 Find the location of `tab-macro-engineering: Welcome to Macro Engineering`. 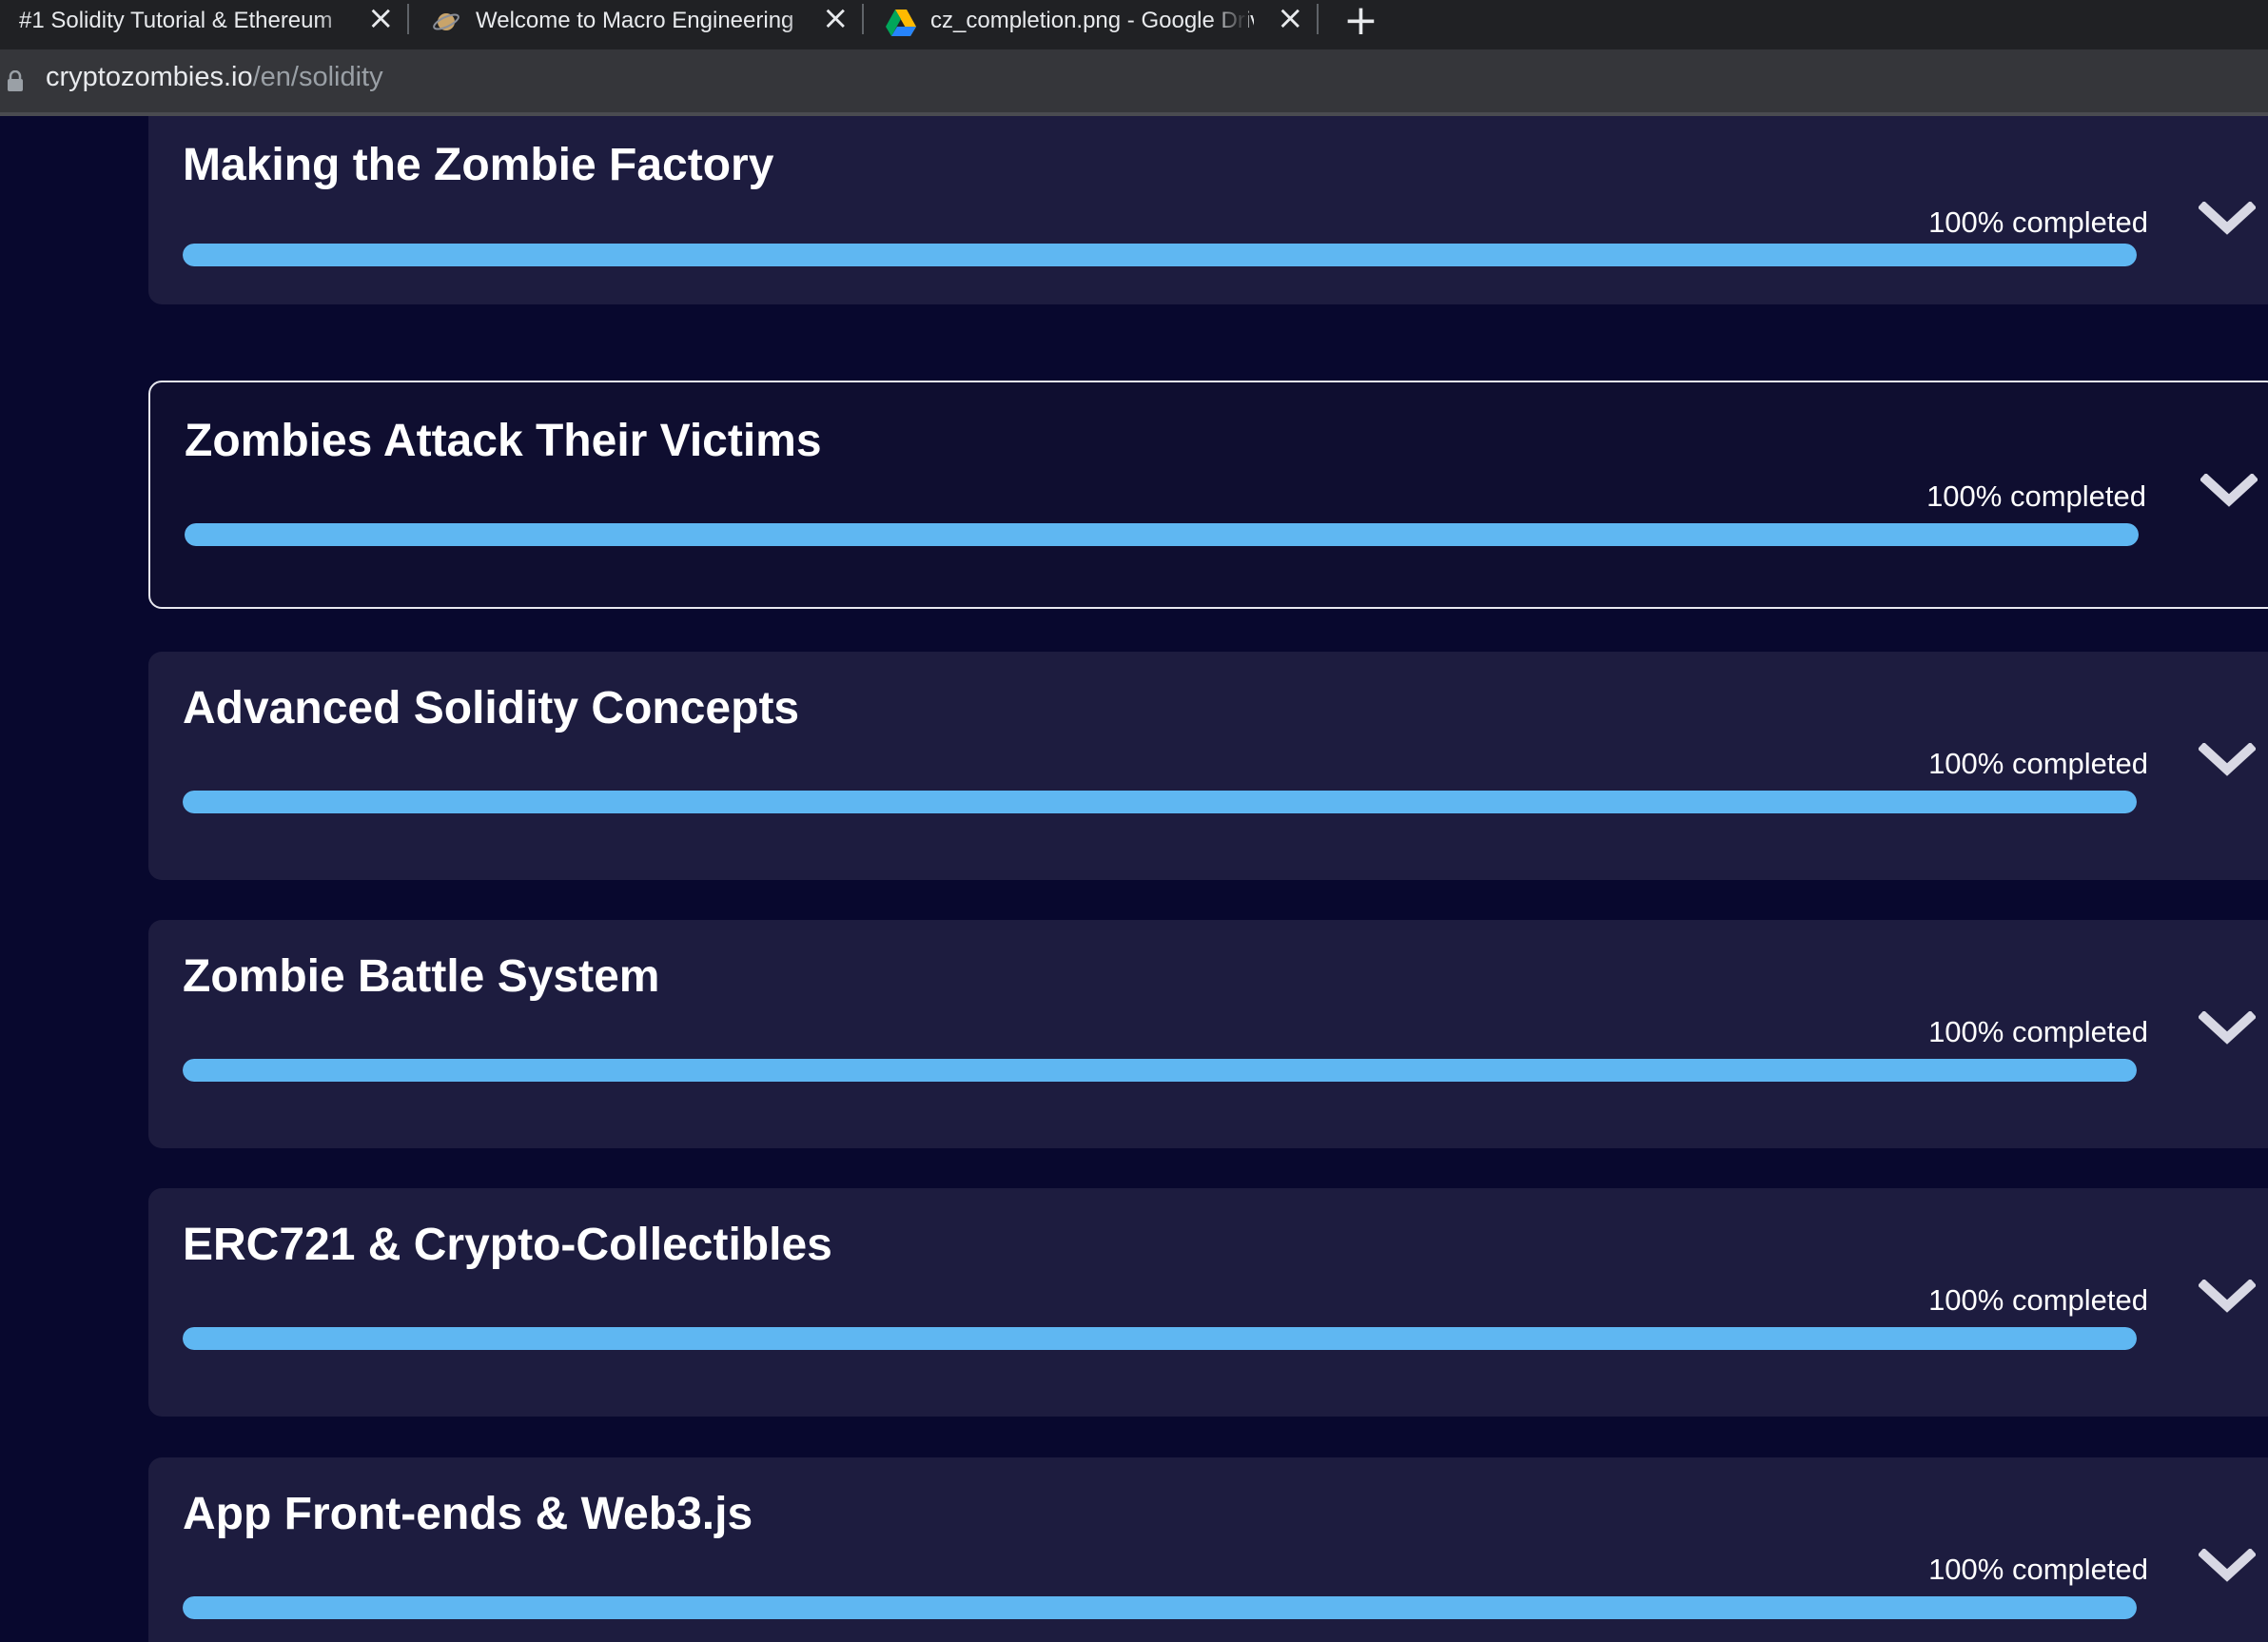

tab-macro-engineering: Welcome to Macro Engineering is located at coordinates (622, 21).